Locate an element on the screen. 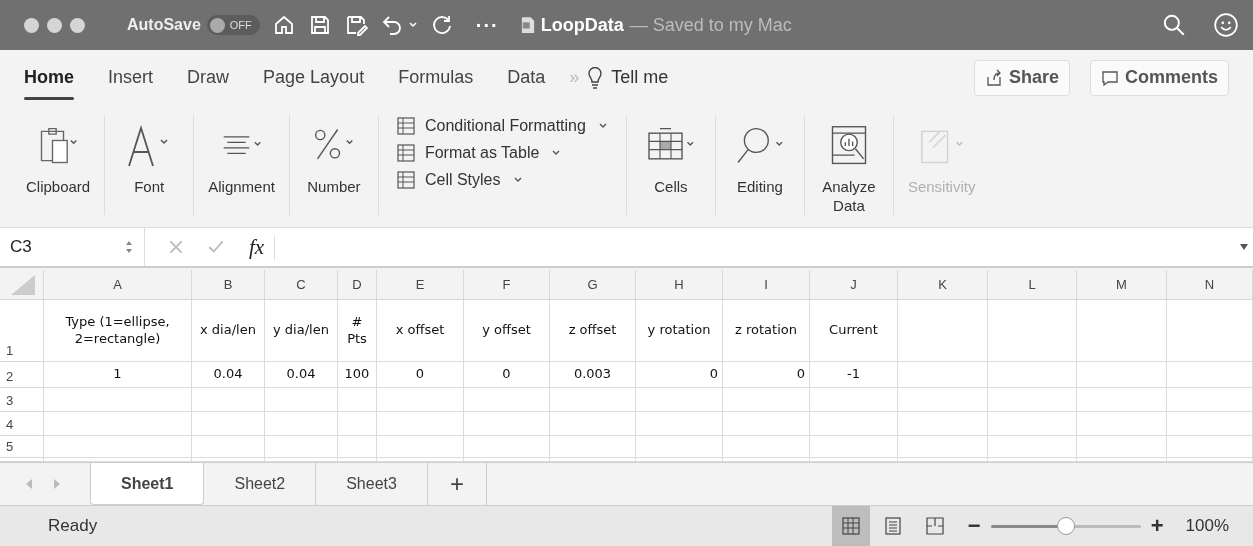 The height and width of the screenshot is (546, 1253). ribbon-tab: Home is located at coordinates (49, 77).